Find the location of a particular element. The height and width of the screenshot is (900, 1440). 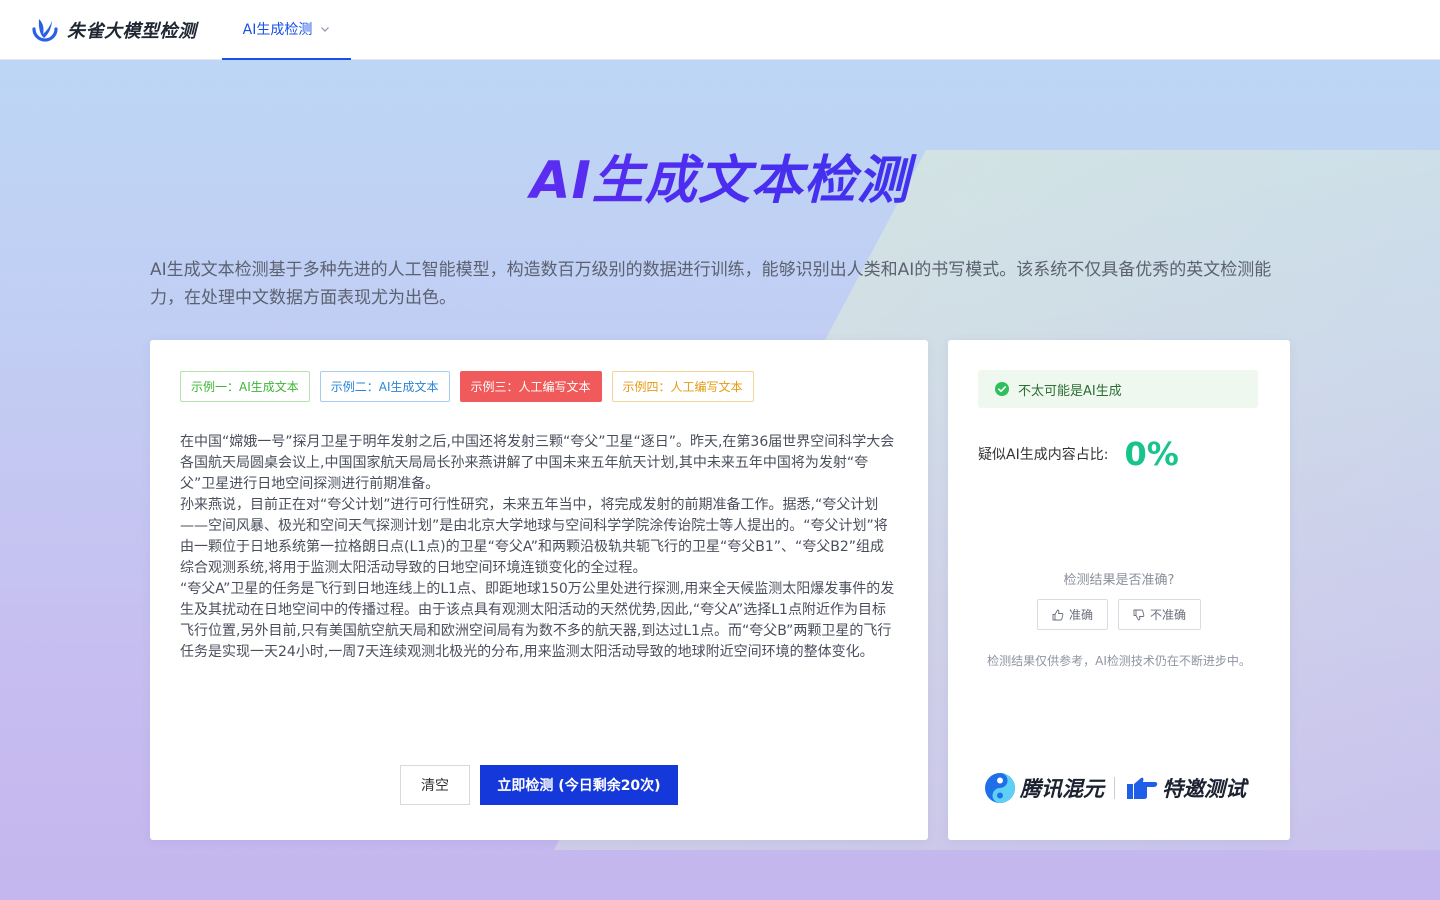

partner-logo: 腾讯混元 特邀测试 is located at coordinates (1115, 788).